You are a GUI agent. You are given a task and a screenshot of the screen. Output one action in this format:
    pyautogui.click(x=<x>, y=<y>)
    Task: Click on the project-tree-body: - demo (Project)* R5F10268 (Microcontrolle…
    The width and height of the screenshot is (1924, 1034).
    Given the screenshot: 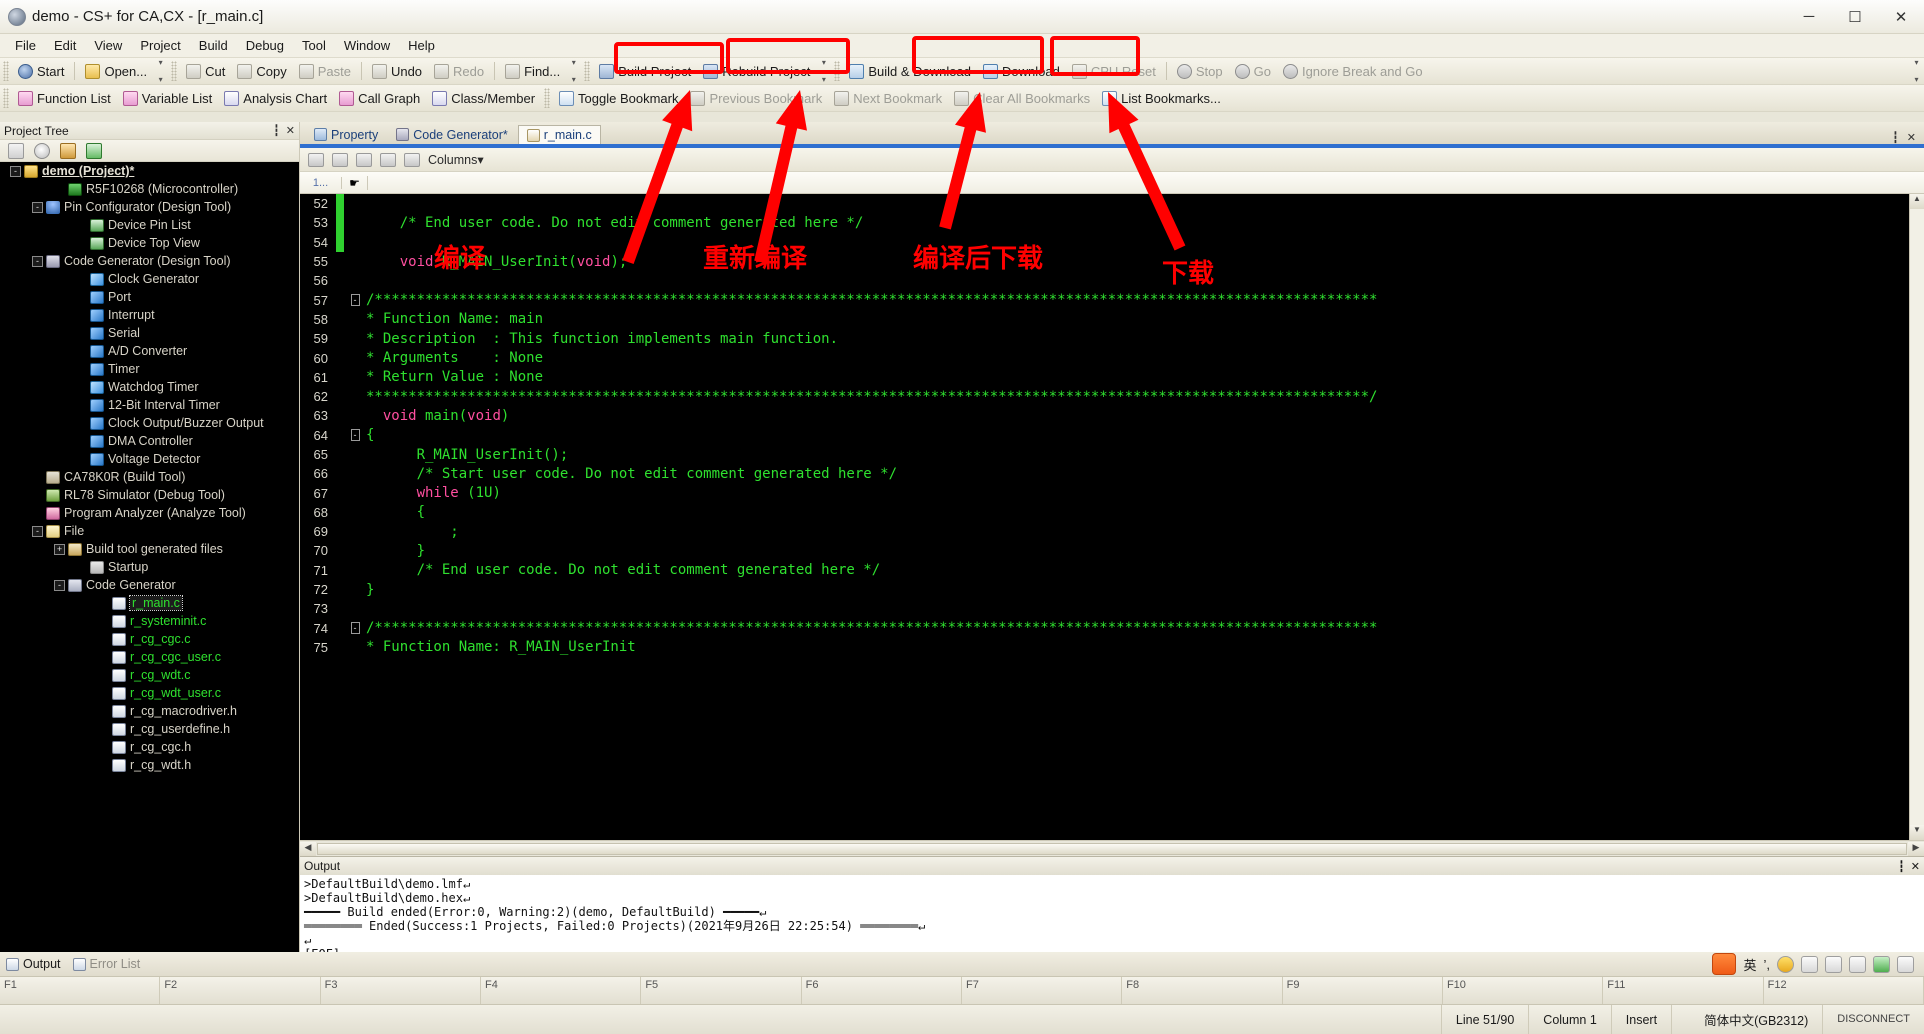 What is the action you would take?
    pyautogui.click(x=149, y=561)
    